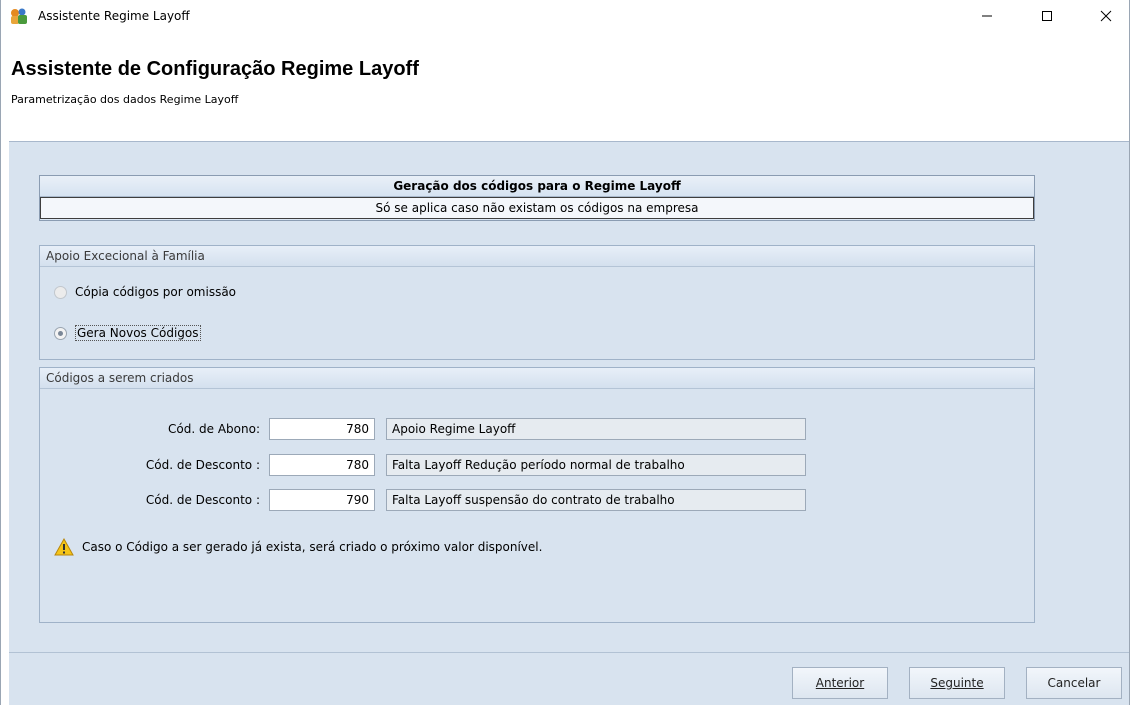 The height and width of the screenshot is (705, 1130). Describe the element at coordinates (19, 16) in the screenshot. I see `app-icon` at that location.